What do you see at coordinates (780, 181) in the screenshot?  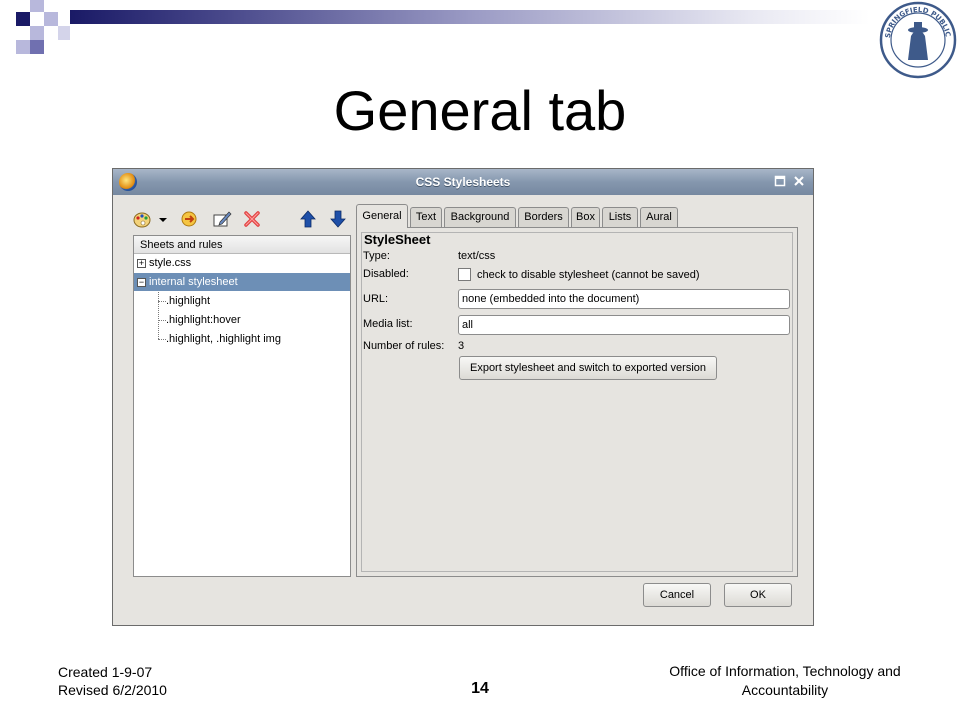 I see `maximize-icon` at bounding box center [780, 181].